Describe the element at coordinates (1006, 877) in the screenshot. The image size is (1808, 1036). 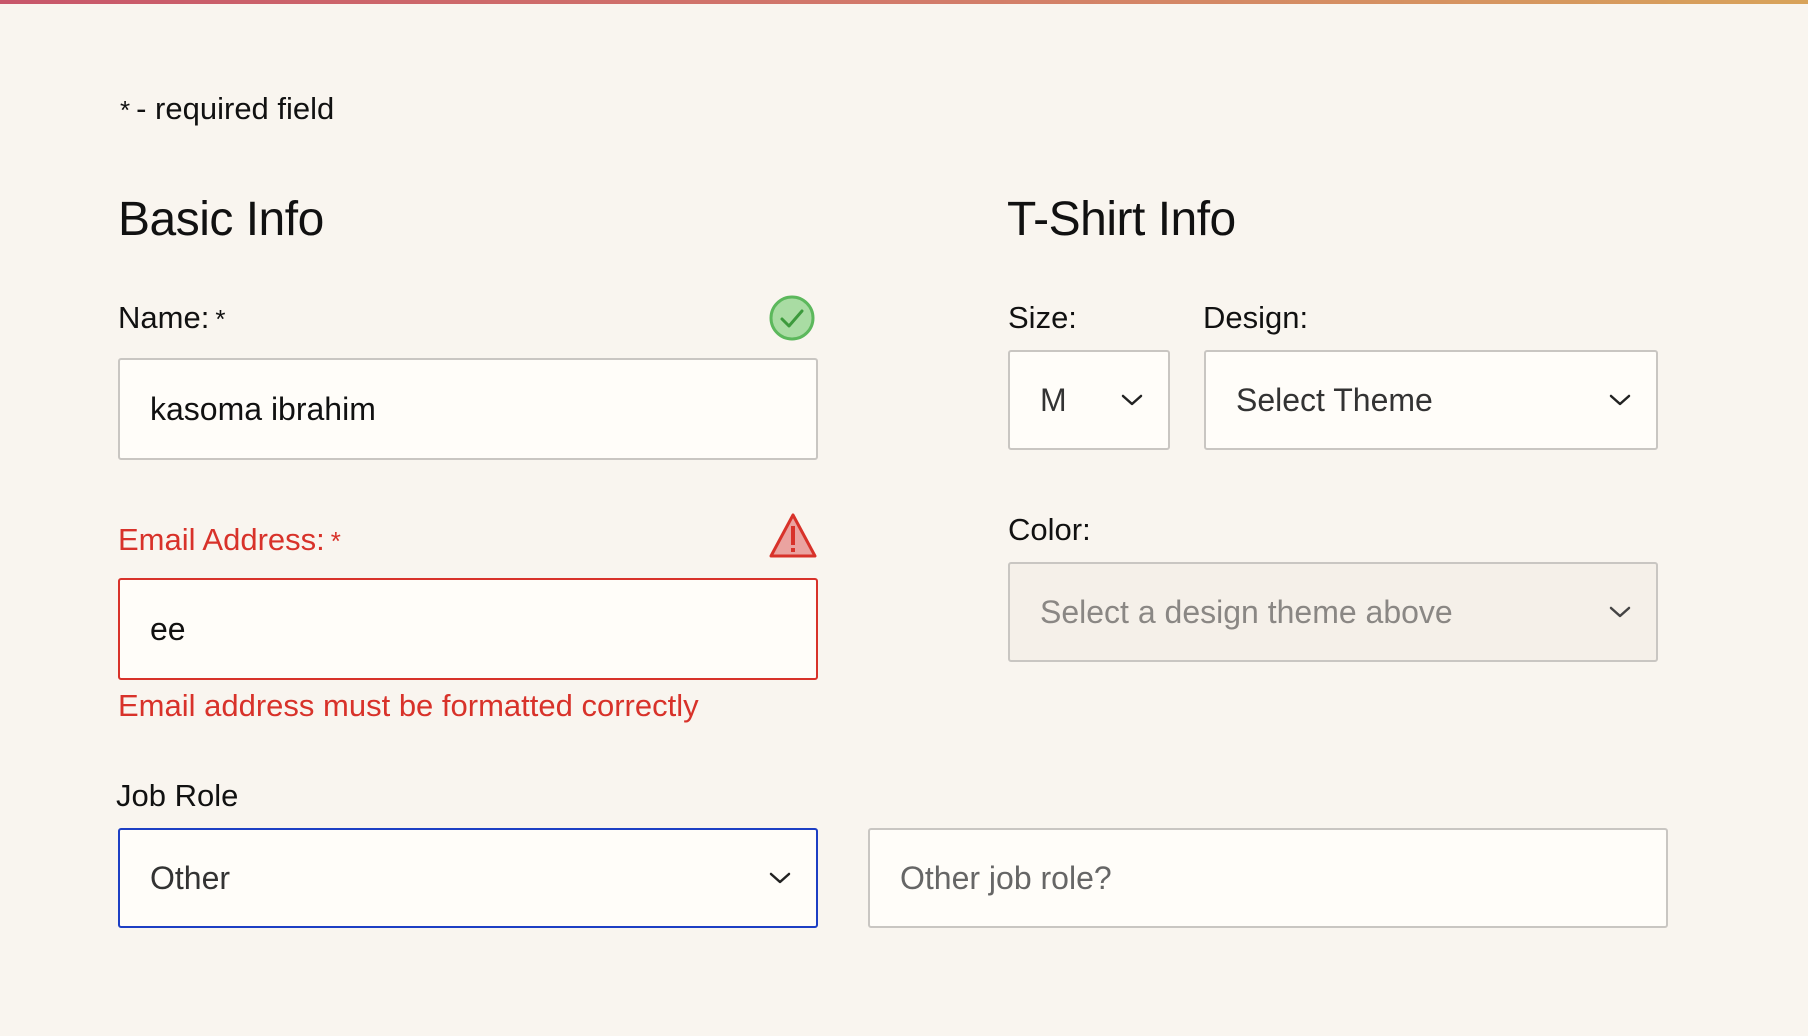
I see `other-job-role-placeholder: Other job role?` at that location.